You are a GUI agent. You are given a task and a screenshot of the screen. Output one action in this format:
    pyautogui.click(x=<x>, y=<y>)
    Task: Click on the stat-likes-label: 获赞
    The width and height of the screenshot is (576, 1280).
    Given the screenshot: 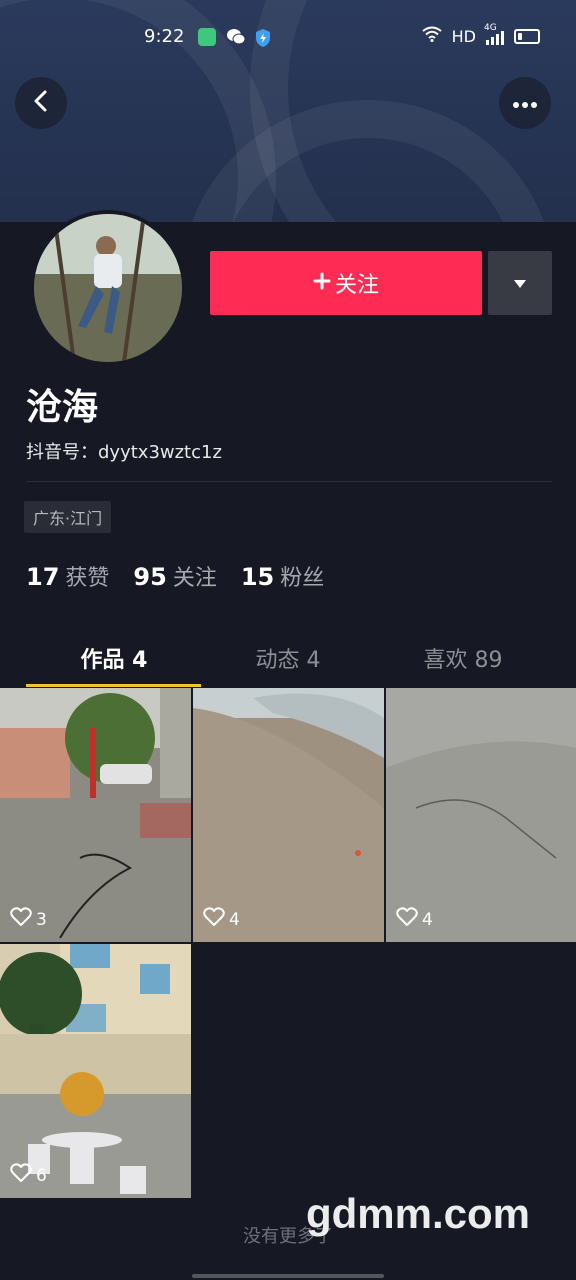 What is the action you would take?
    pyautogui.click(x=87, y=578)
    